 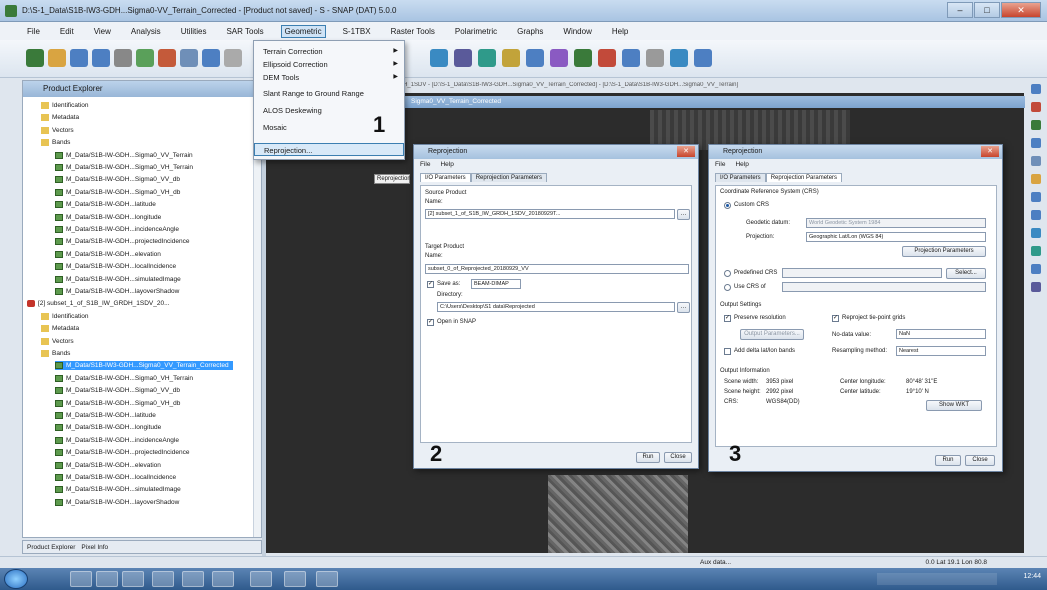 What do you see at coordinates (727, 287) in the screenshot?
I see `use-crs-of-radio` at bounding box center [727, 287].